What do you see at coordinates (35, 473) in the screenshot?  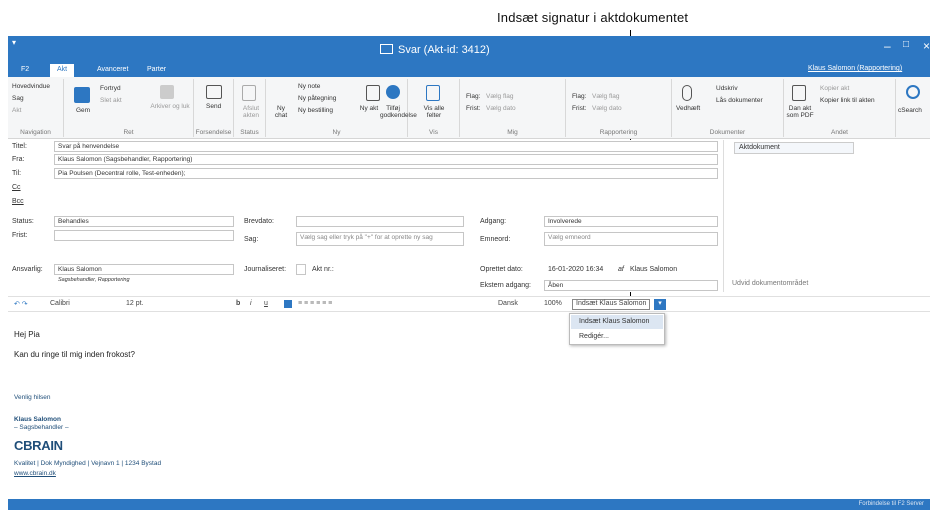 I see `signature-website-link: www.cbrain.dk` at bounding box center [35, 473].